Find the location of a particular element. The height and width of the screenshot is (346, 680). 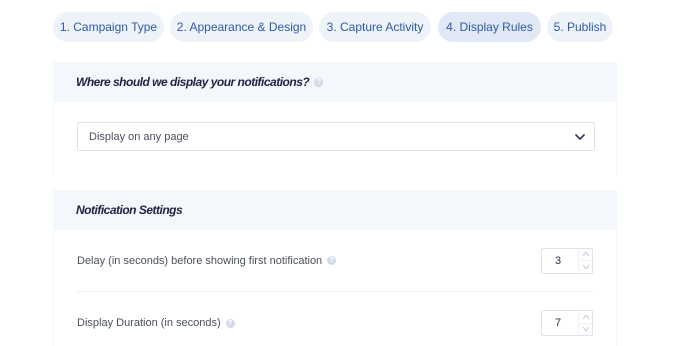

tab-display-rules: 4. Display Rules is located at coordinates (489, 27).